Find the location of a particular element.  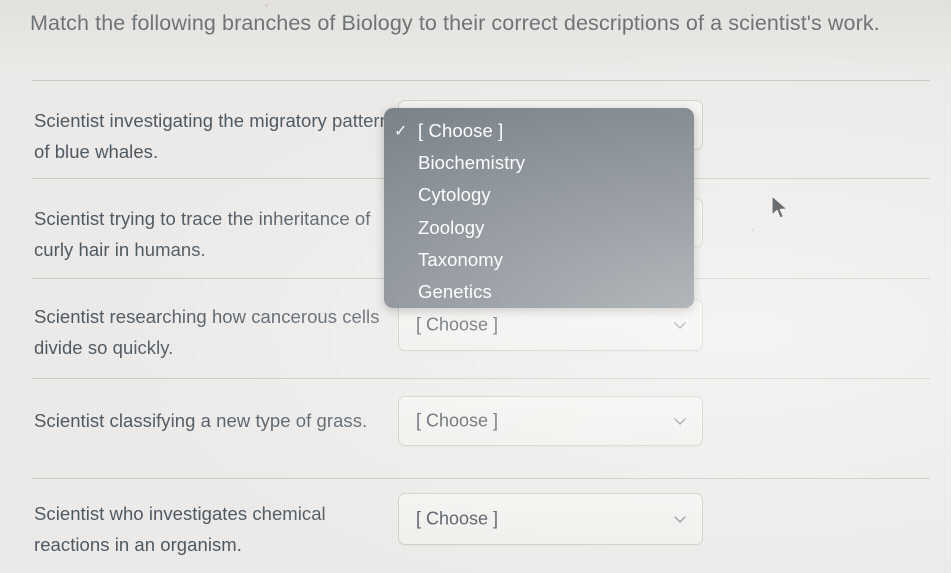

dropdown-select-3-value: [ Choose ] is located at coordinates (457, 324).